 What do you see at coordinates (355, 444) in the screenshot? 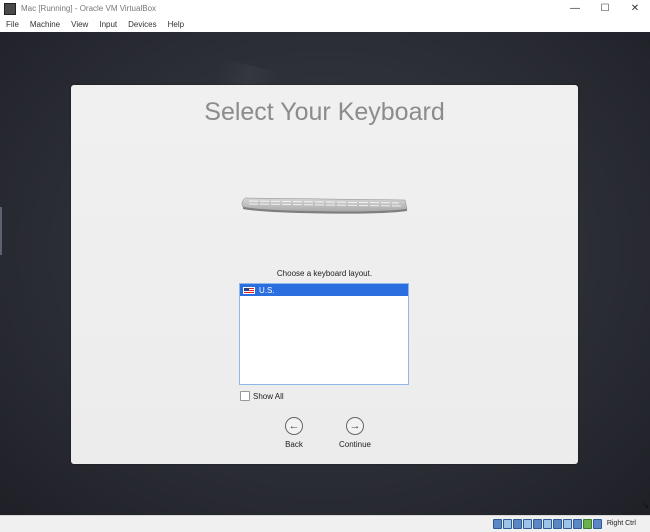
I see `continue-label: Continue` at bounding box center [355, 444].